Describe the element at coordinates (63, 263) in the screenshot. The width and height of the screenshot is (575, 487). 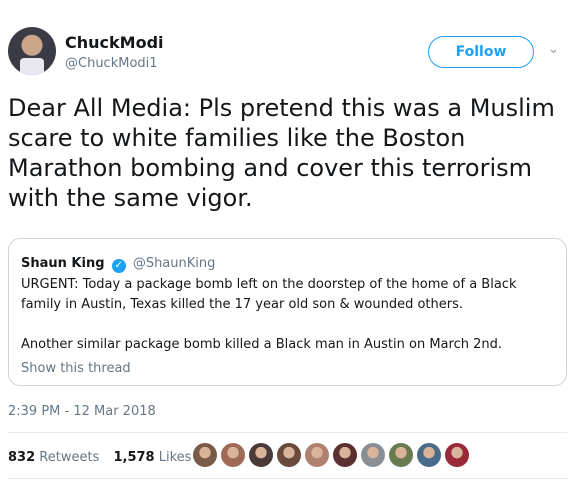
I see `quoted-author-name: Shaun King` at that location.